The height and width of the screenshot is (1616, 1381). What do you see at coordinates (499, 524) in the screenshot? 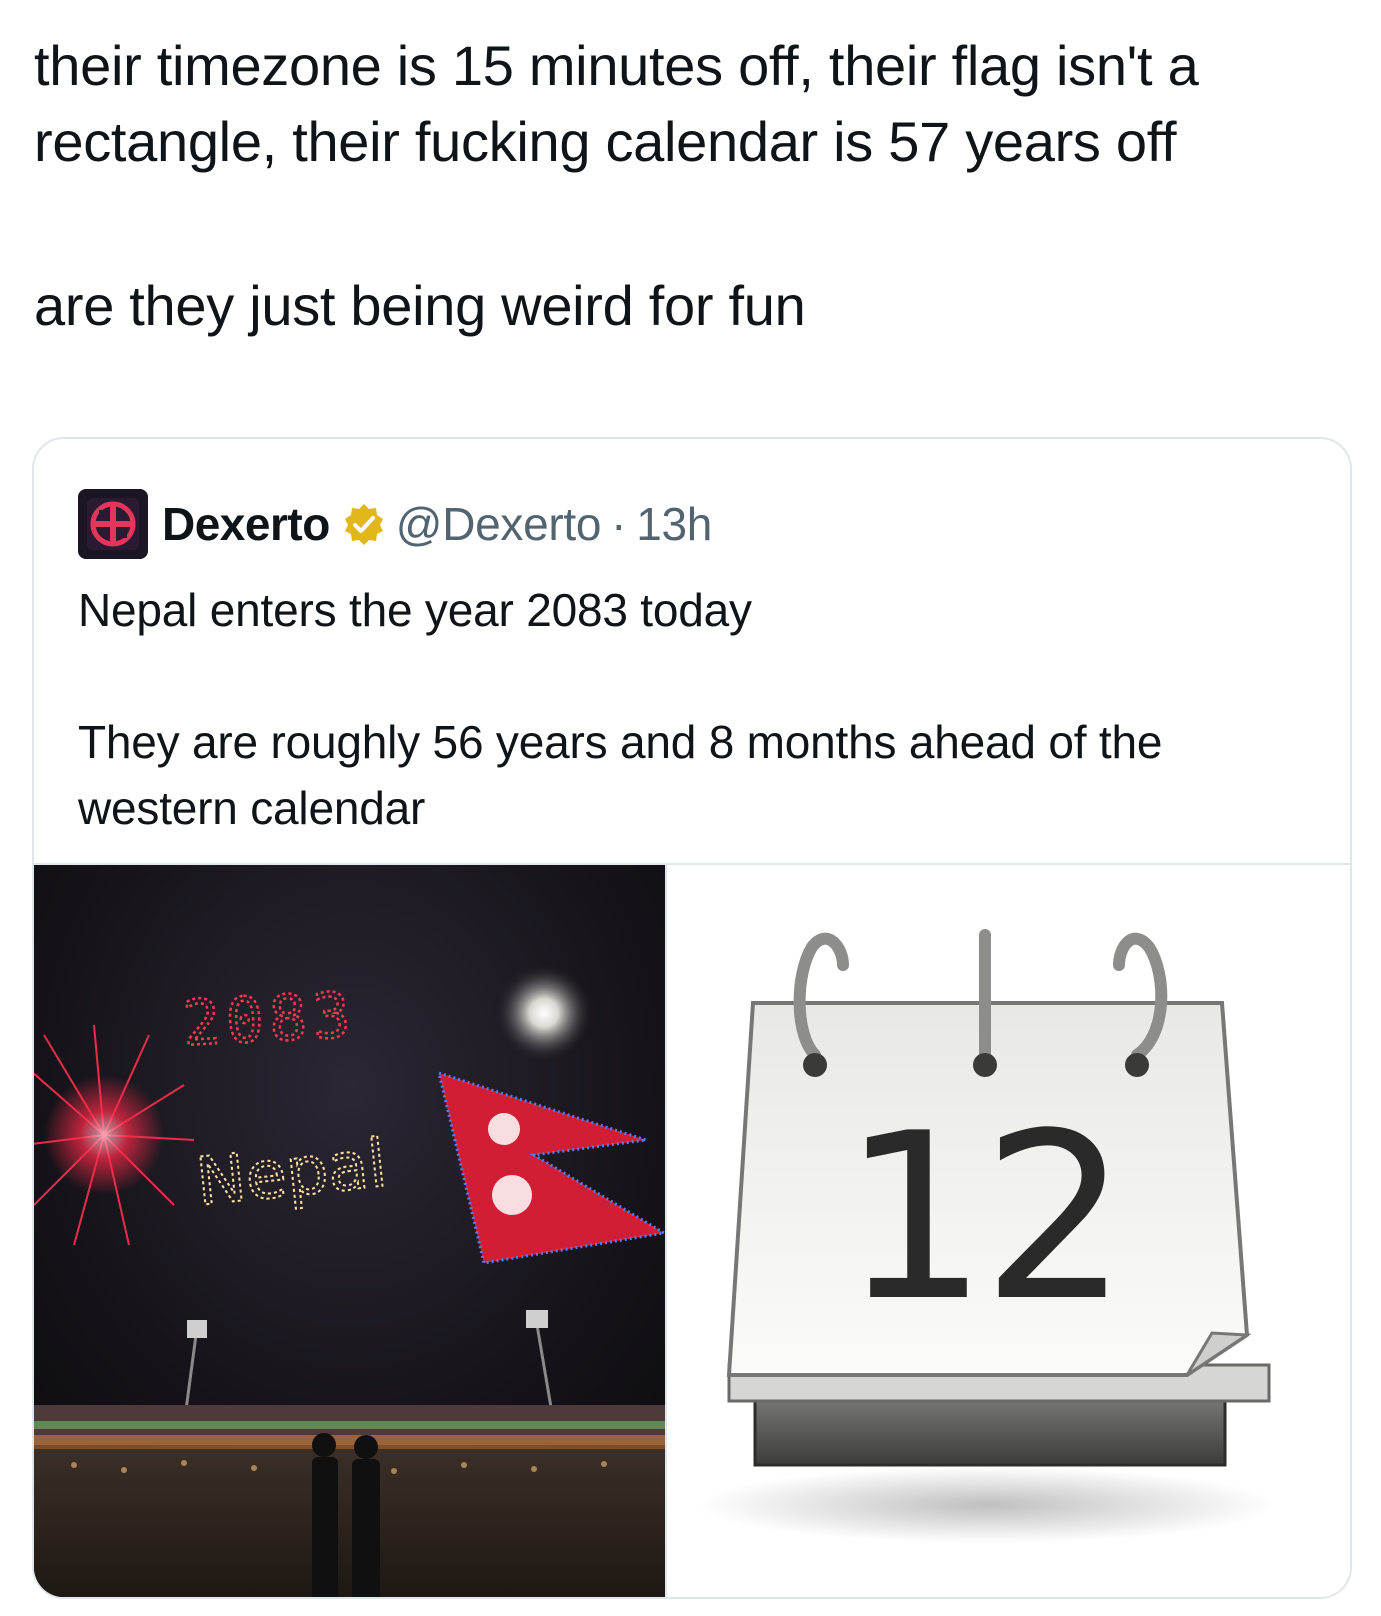
I see `handle: @Dexerto` at bounding box center [499, 524].